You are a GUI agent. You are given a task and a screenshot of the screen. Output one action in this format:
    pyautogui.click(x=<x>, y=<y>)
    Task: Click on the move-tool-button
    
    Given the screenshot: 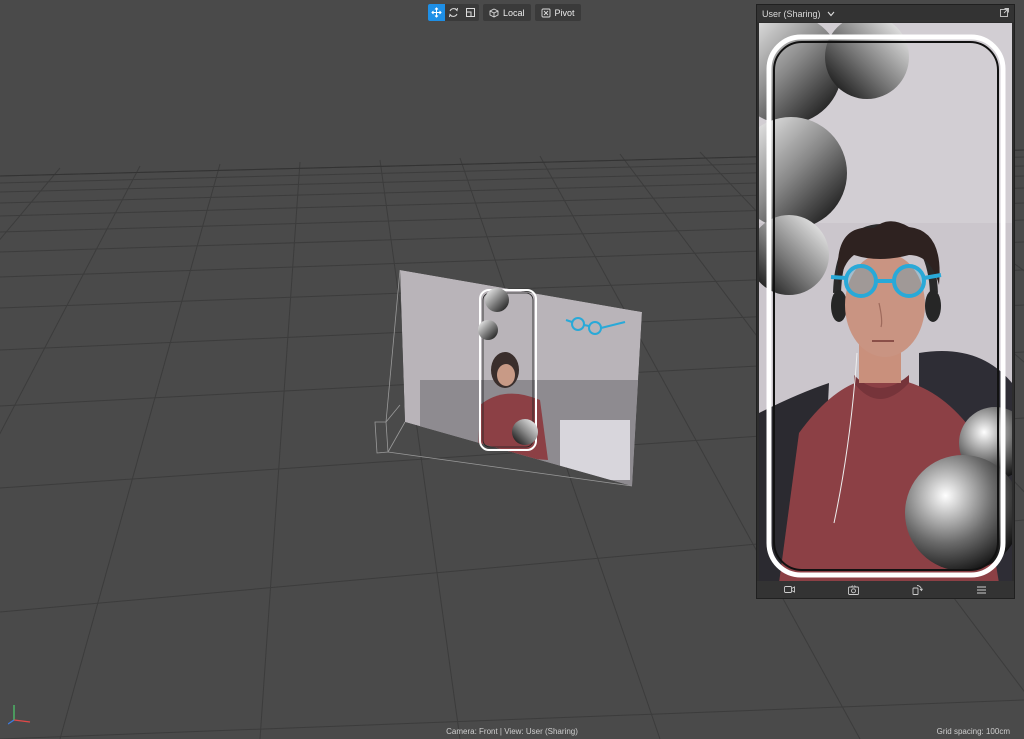 What is the action you would take?
    pyautogui.click(x=436, y=12)
    